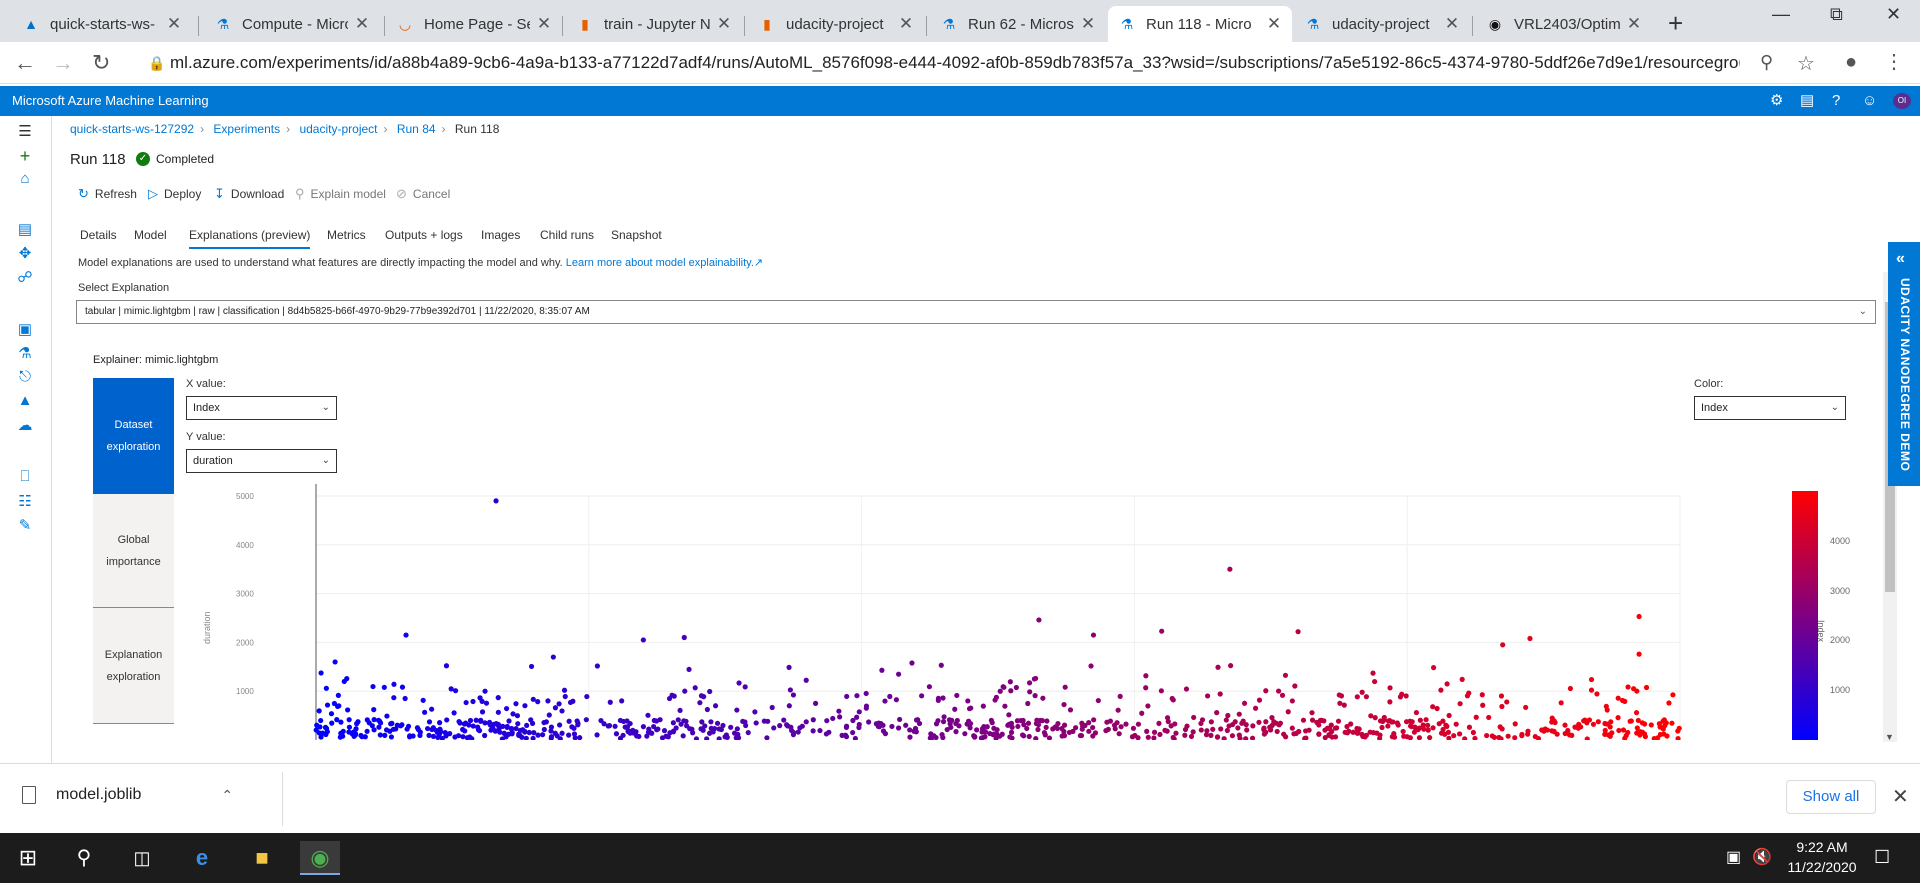  Describe the element at coordinates (250, 238) in the screenshot. I see `tab-explanations: Explanations (preview)` at that location.